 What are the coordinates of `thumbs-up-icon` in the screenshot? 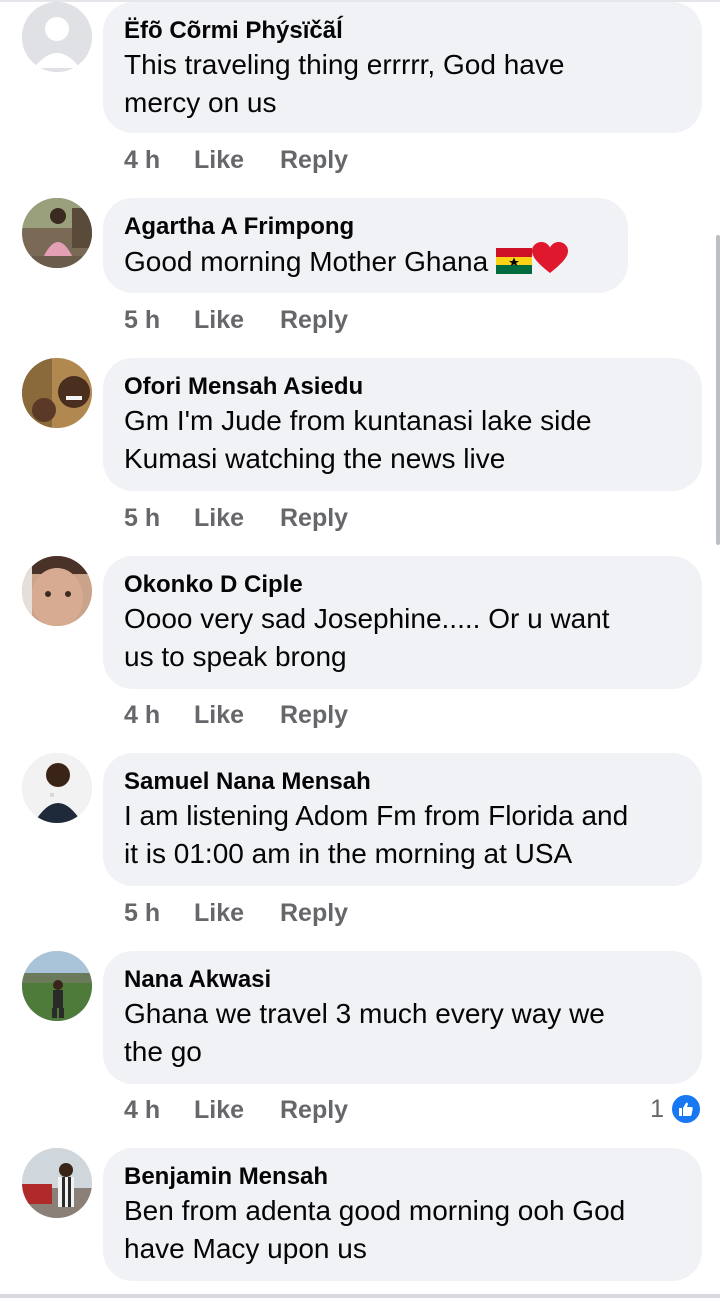 It's located at (686, 1109).